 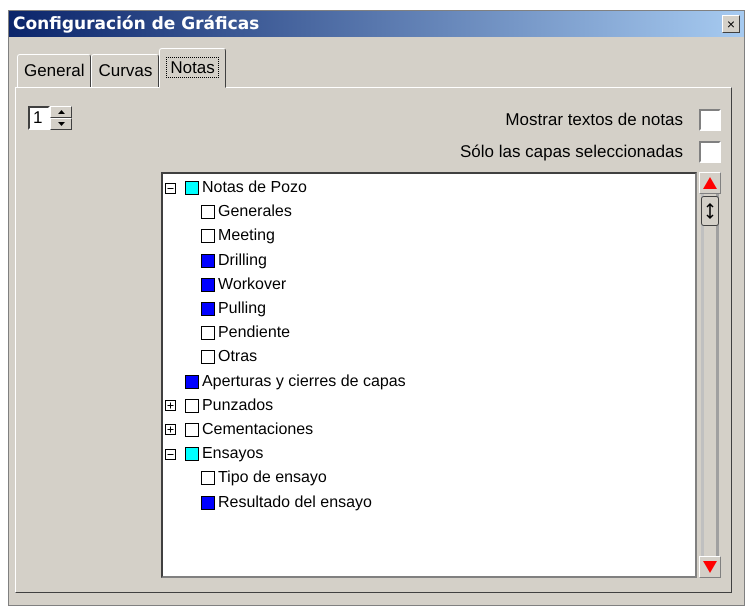 I want to click on scroll-bar, so click(x=710, y=375).